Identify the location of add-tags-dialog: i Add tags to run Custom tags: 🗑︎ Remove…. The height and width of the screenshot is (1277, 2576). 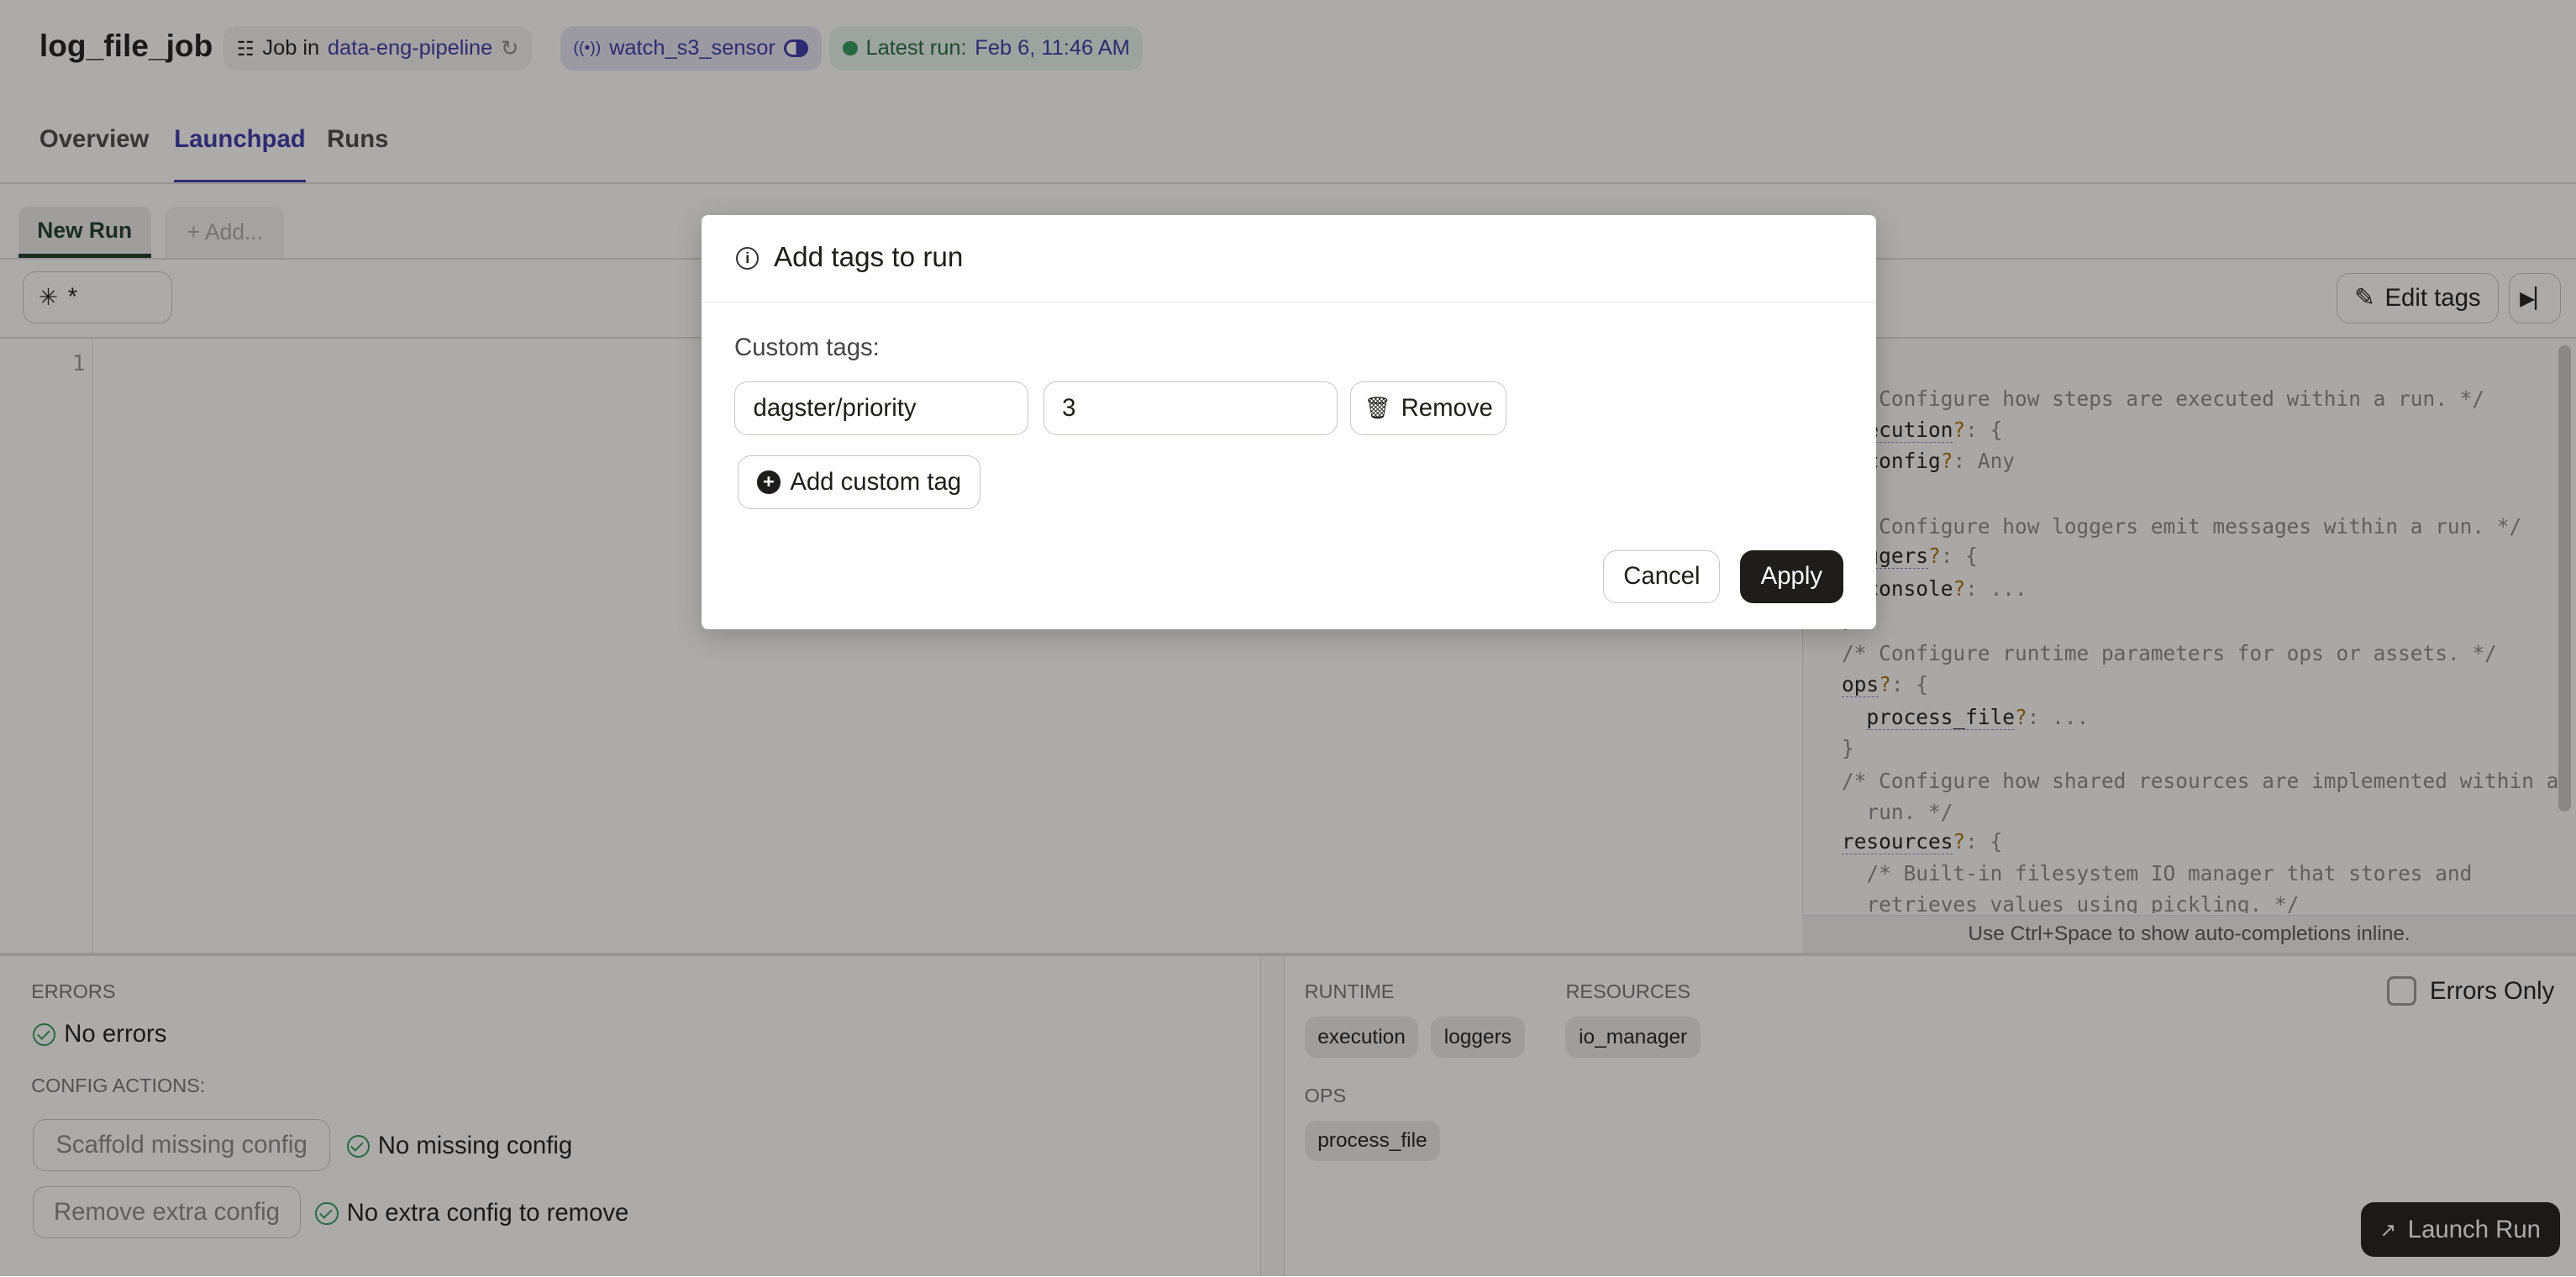
(1289, 422).